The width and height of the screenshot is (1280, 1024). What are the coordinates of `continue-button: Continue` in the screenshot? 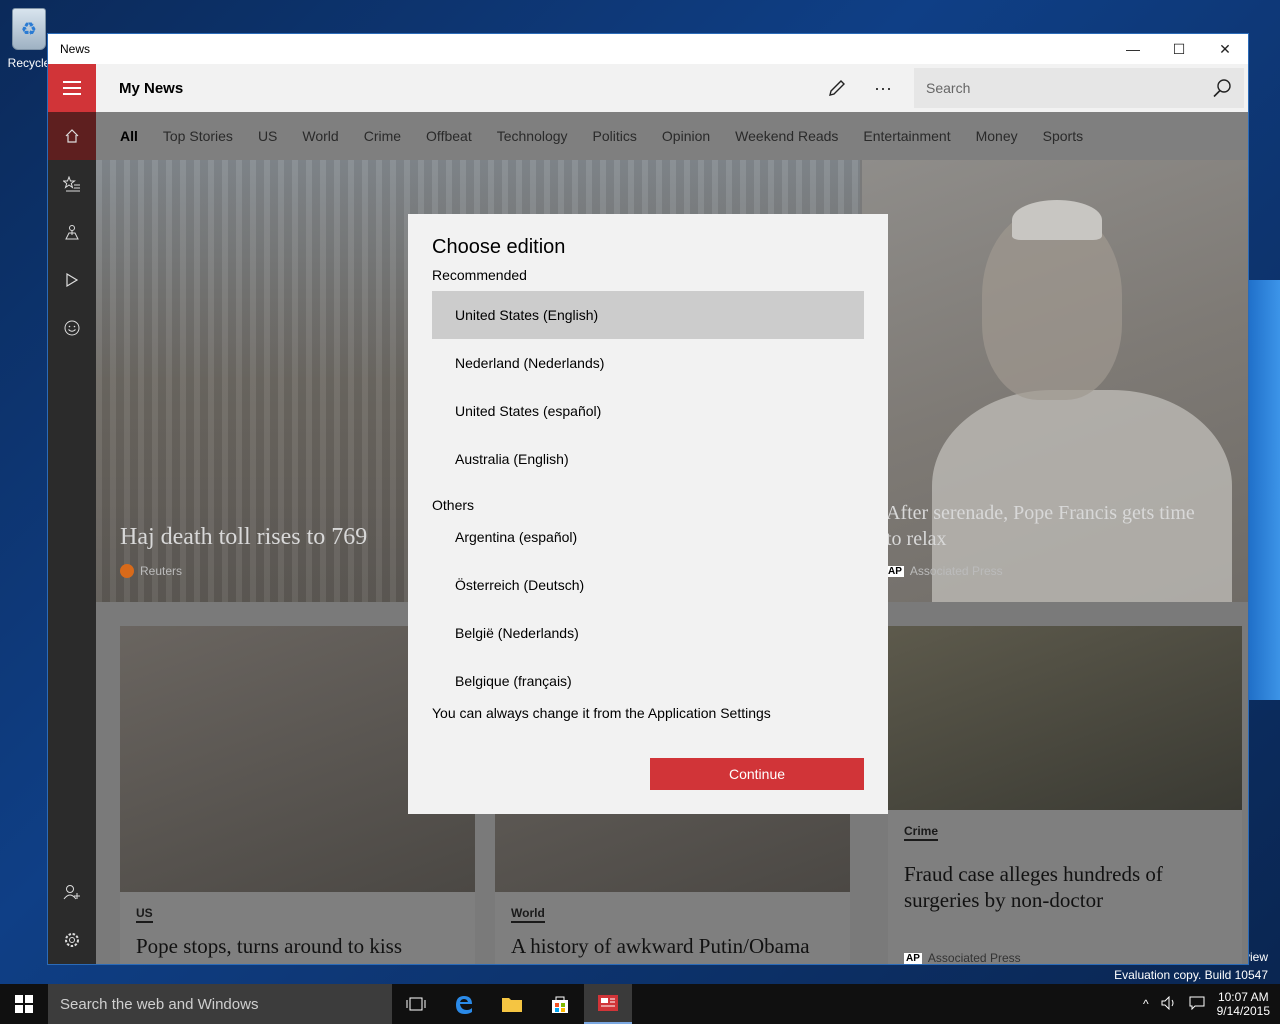 It's located at (757, 774).